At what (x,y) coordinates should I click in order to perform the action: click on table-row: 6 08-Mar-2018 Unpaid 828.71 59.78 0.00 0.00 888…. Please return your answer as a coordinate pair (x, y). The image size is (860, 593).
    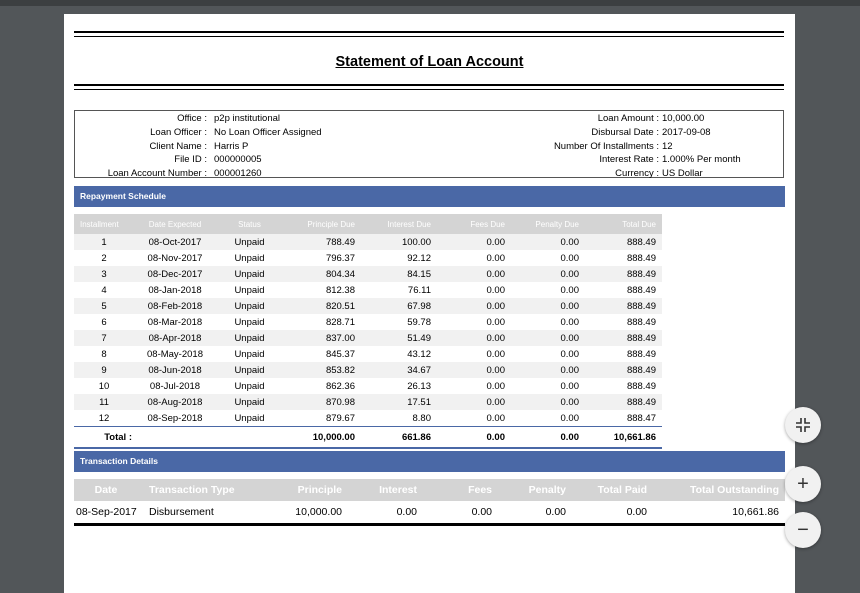
    Looking at the image, I should click on (368, 322).